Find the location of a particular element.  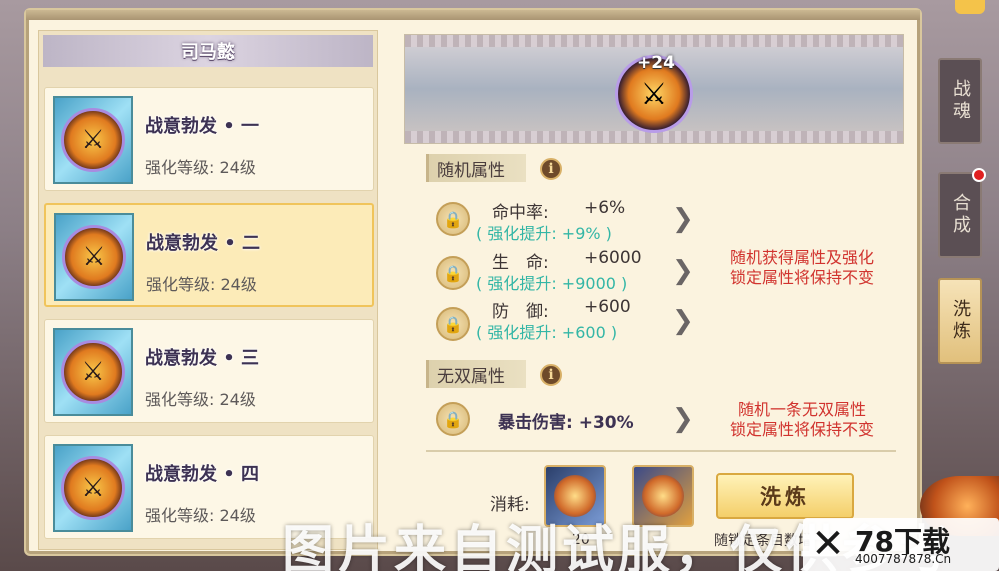

unique-note: 随机一条无双属性 锁定属性将保持不变 is located at coordinates (802, 420).